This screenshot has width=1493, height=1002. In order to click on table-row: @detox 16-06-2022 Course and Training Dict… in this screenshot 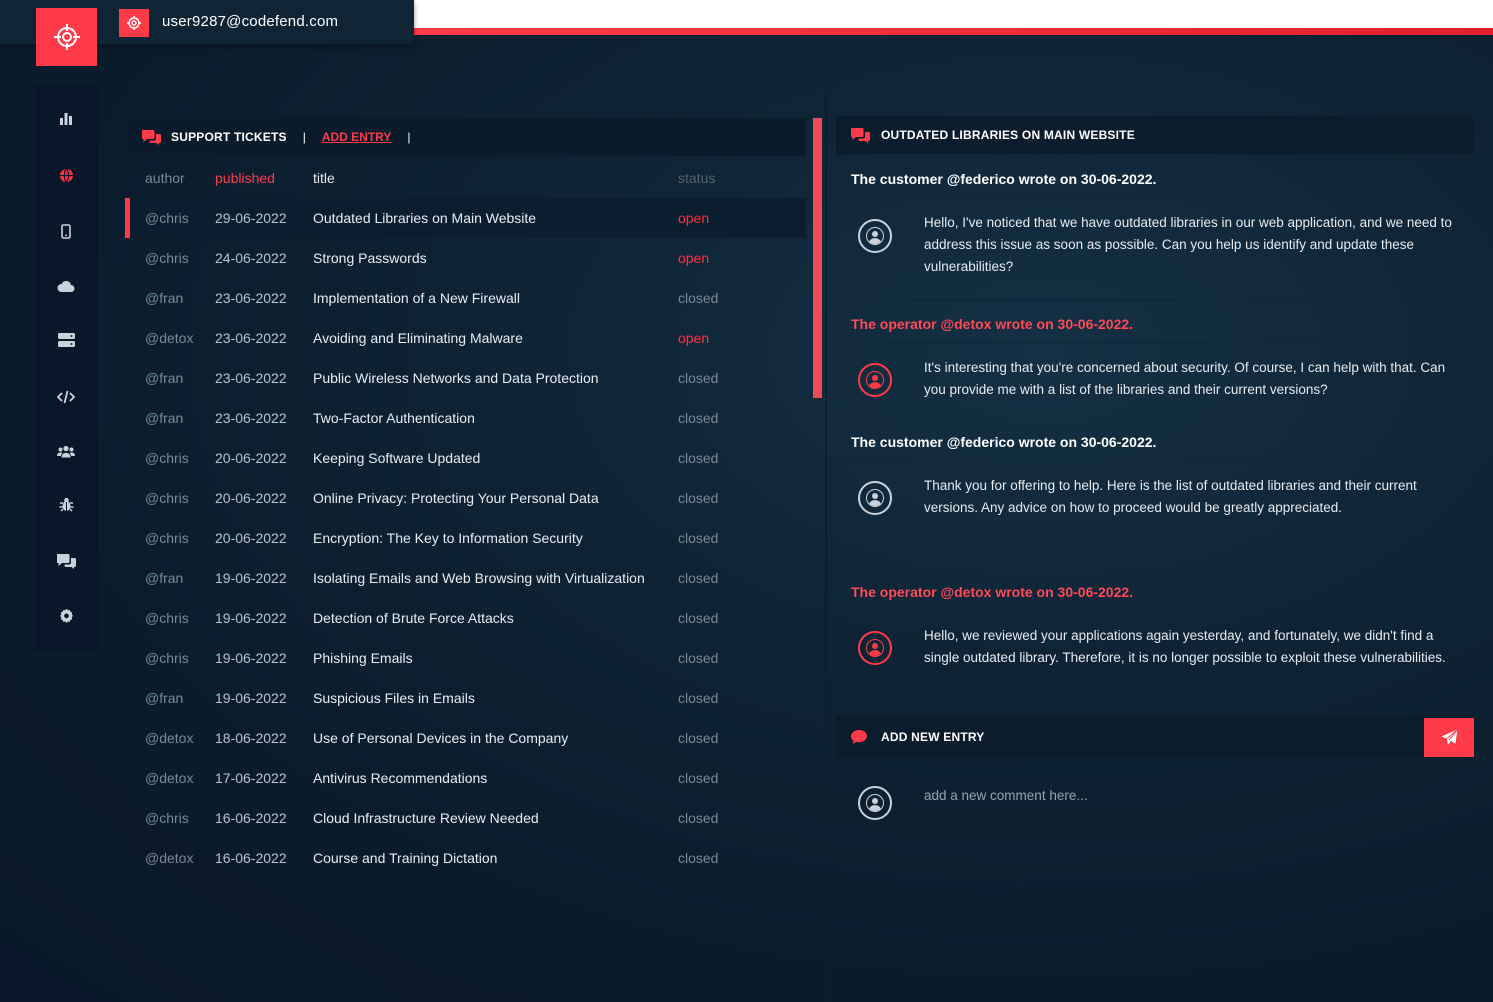, I will do `click(465, 858)`.